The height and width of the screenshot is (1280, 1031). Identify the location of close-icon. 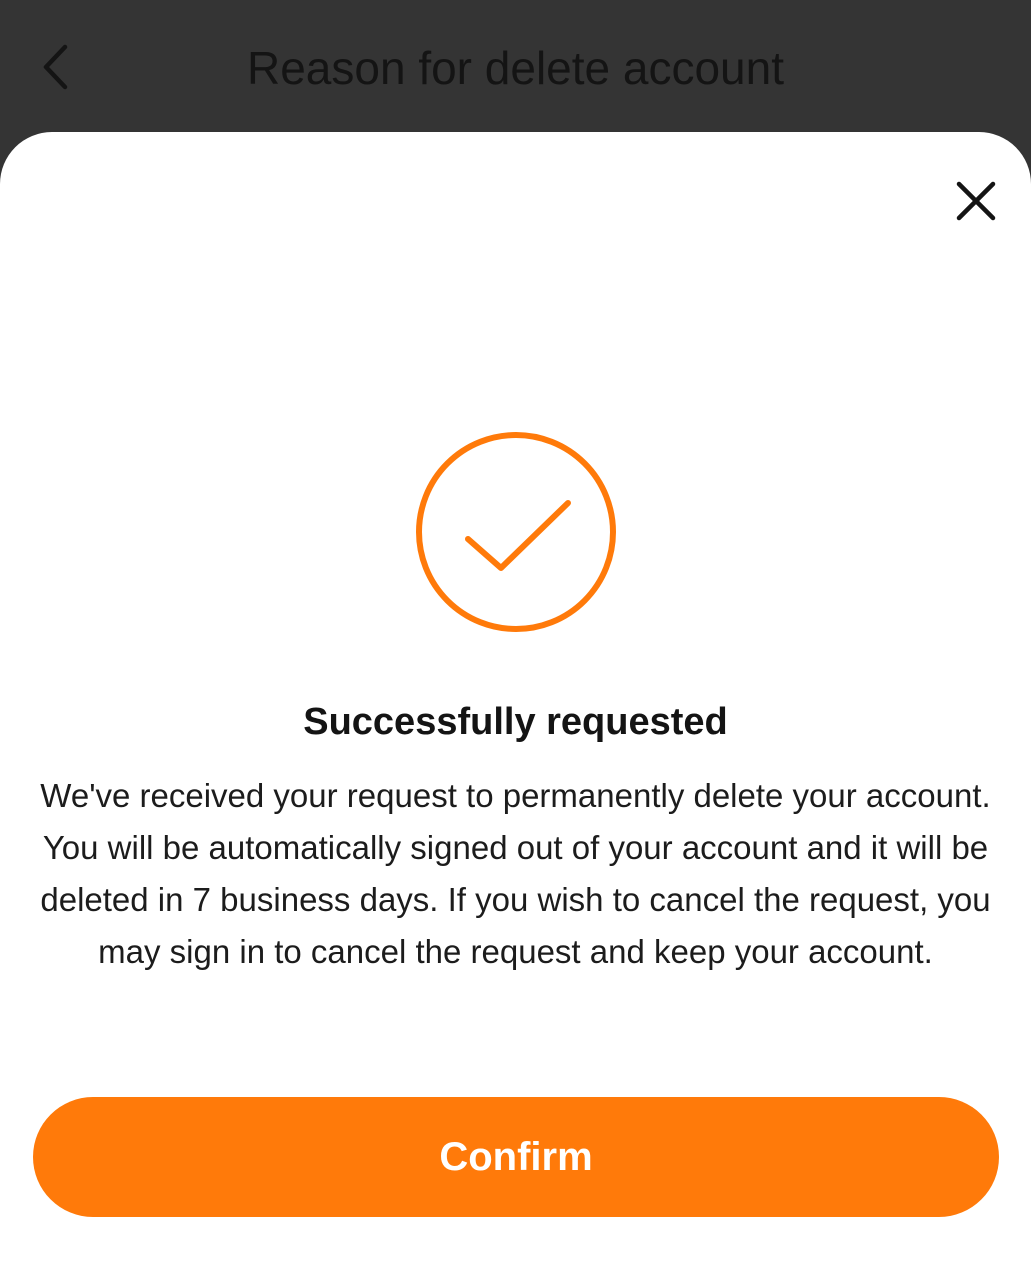
(976, 201).